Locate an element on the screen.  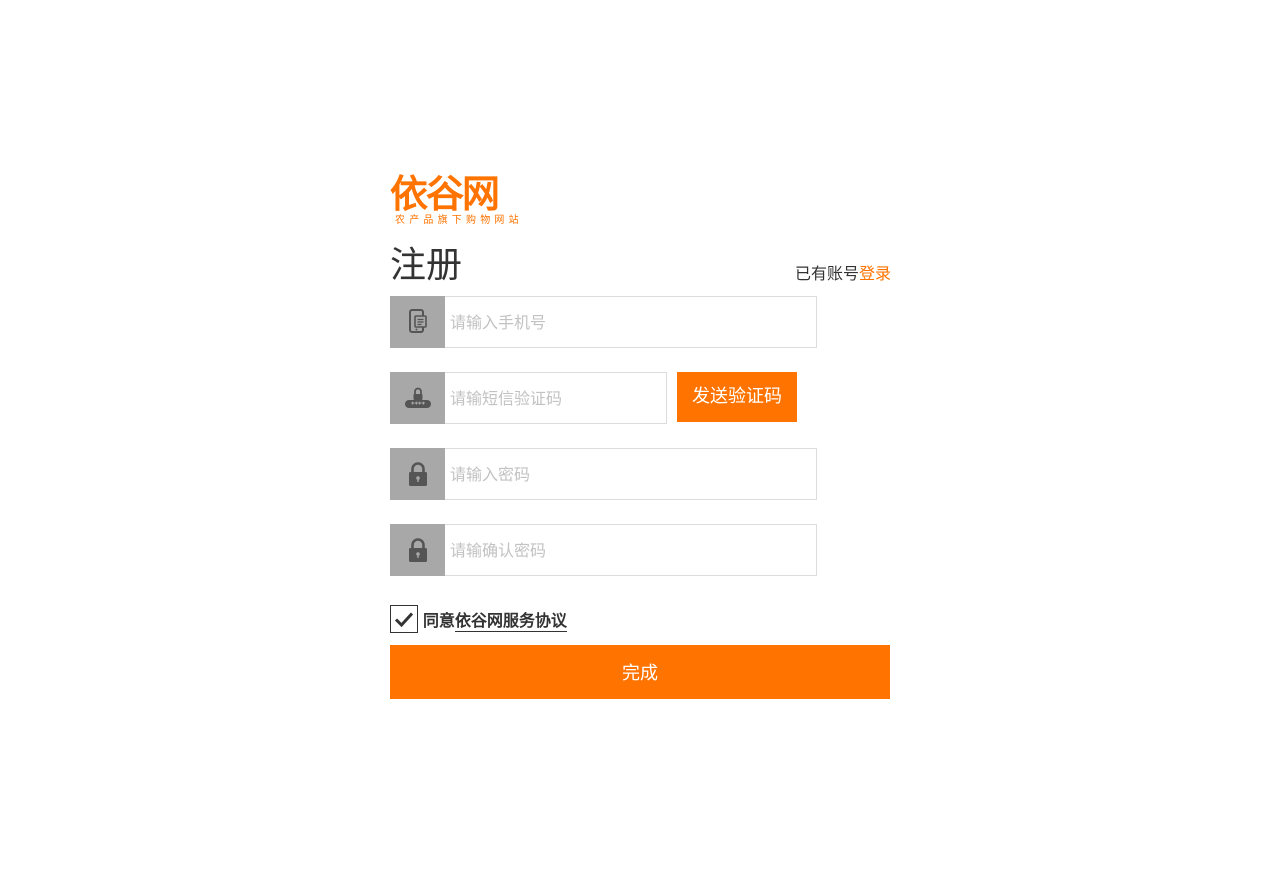
password-field is located at coordinates (603, 474).